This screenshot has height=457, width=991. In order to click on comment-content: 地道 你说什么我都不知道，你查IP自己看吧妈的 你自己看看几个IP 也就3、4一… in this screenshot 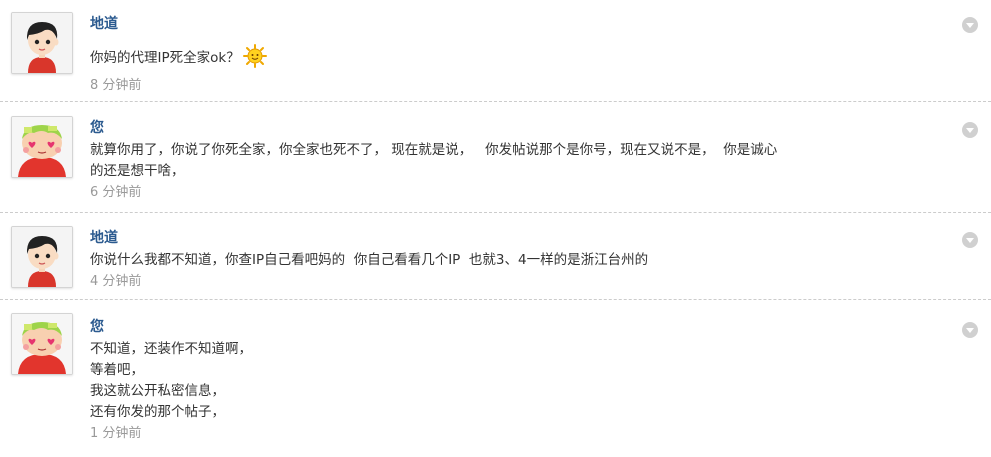, I will do `click(490, 260)`.